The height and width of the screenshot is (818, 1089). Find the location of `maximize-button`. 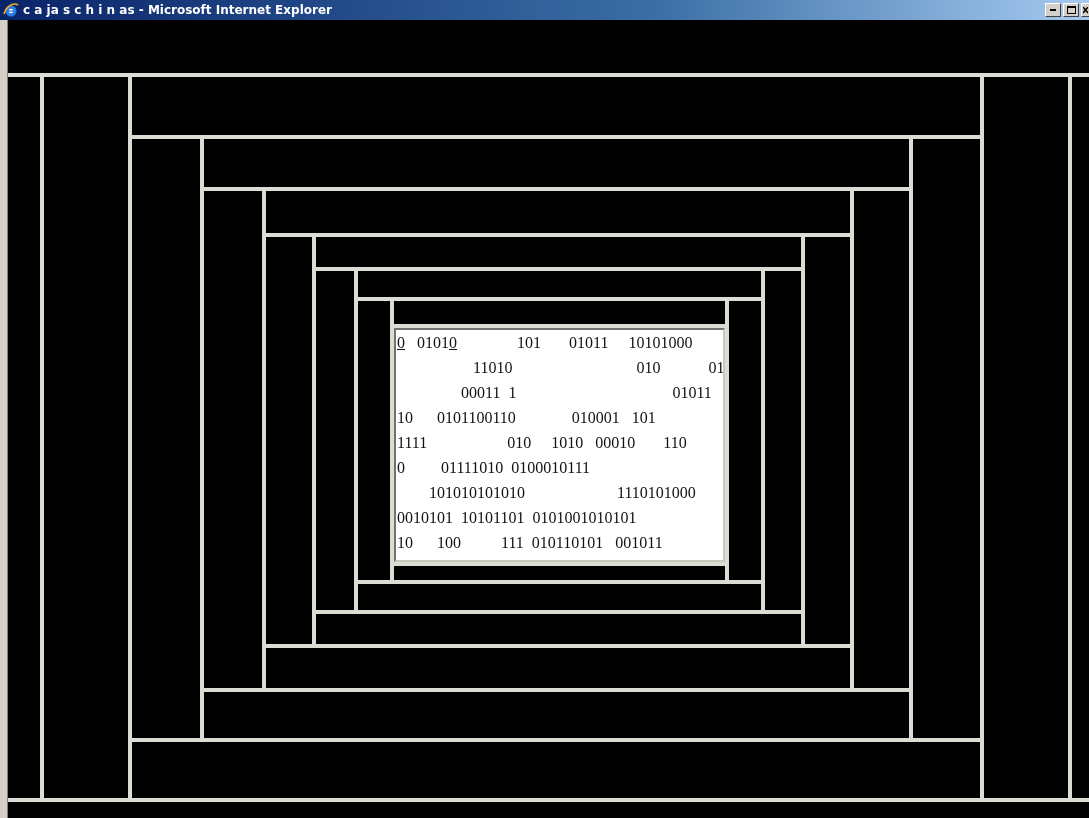

maximize-button is located at coordinates (1071, 10).